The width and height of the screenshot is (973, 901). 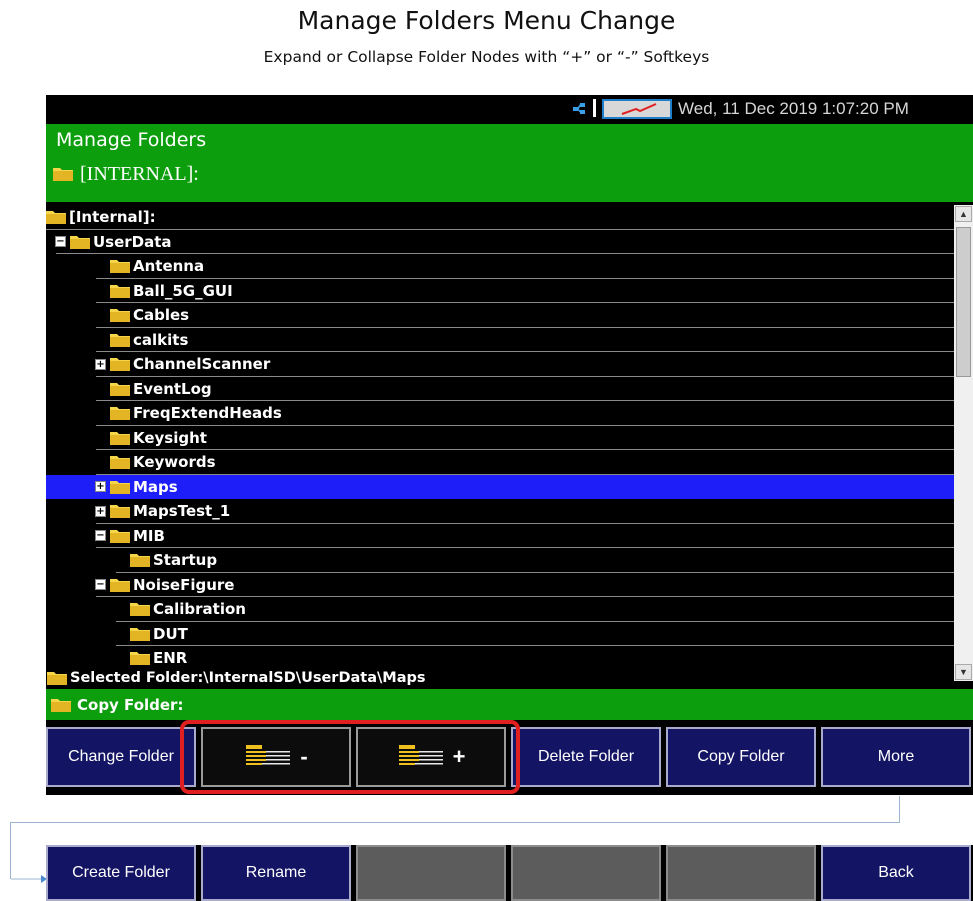 What do you see at coordinates (500, 364) in the screenshot?
I see `tree-row: + ChannelScanner` at bounding box center [500, 364].